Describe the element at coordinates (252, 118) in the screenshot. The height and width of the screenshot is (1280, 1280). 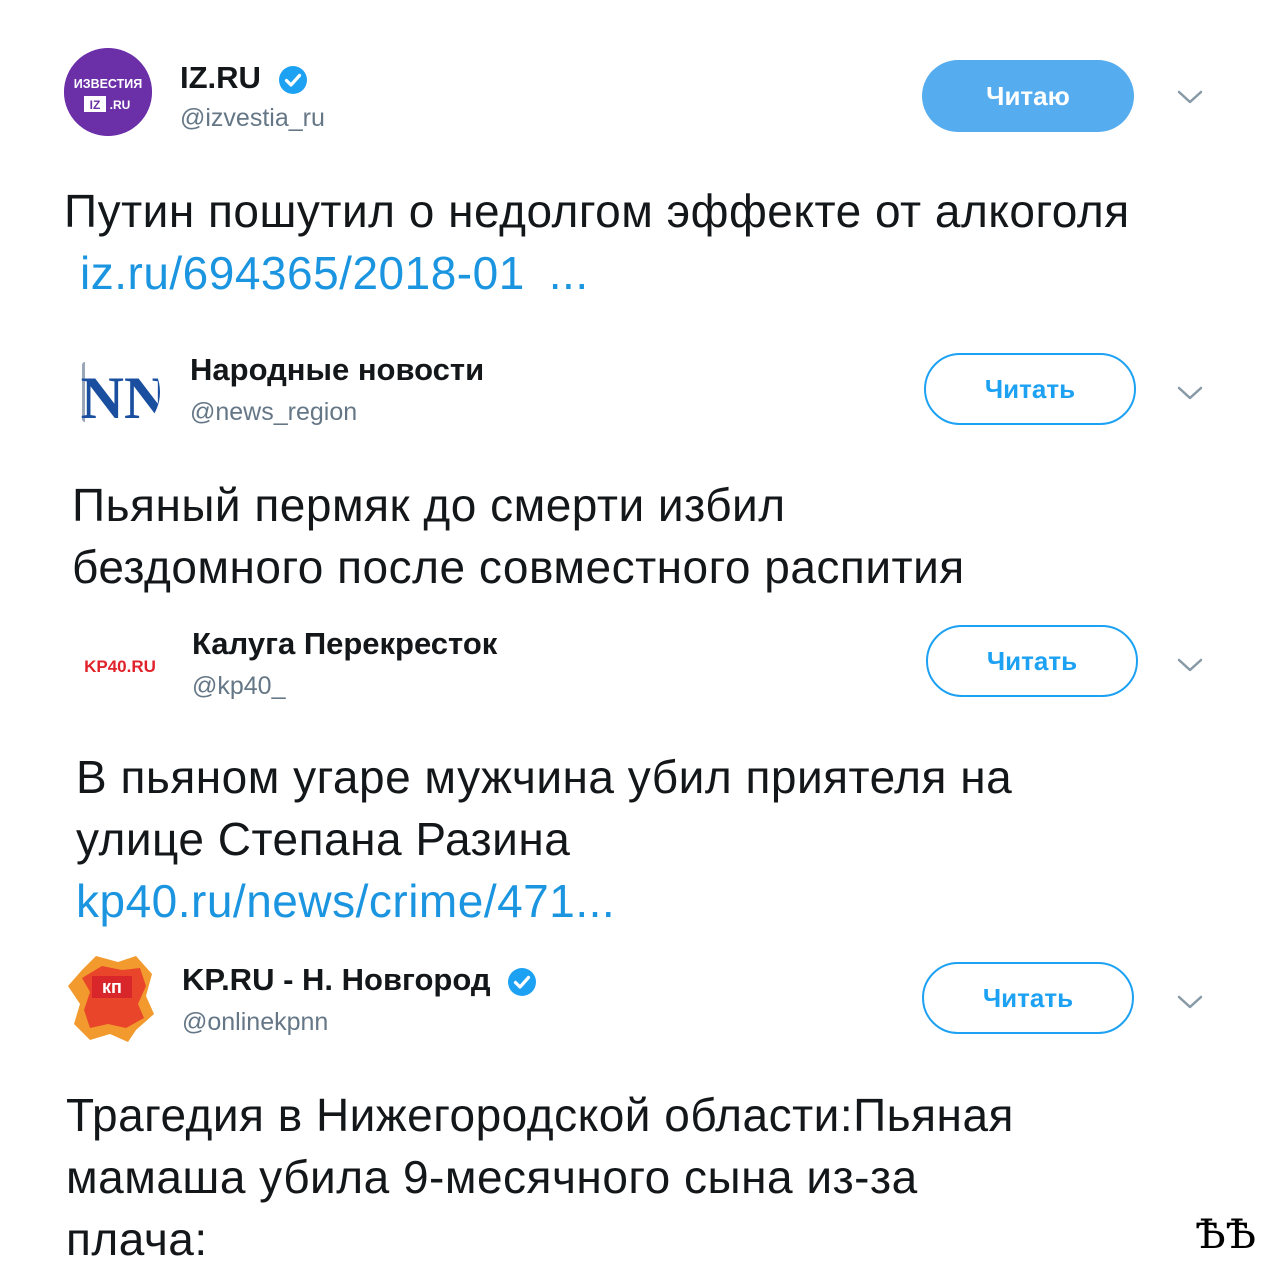
I see `user-handle: @izvestia_ru` at that location.